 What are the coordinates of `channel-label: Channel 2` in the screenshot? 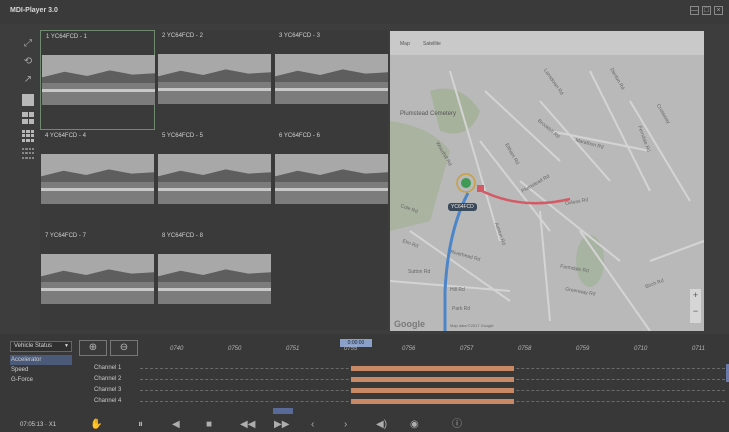 It's located at (108, 379).